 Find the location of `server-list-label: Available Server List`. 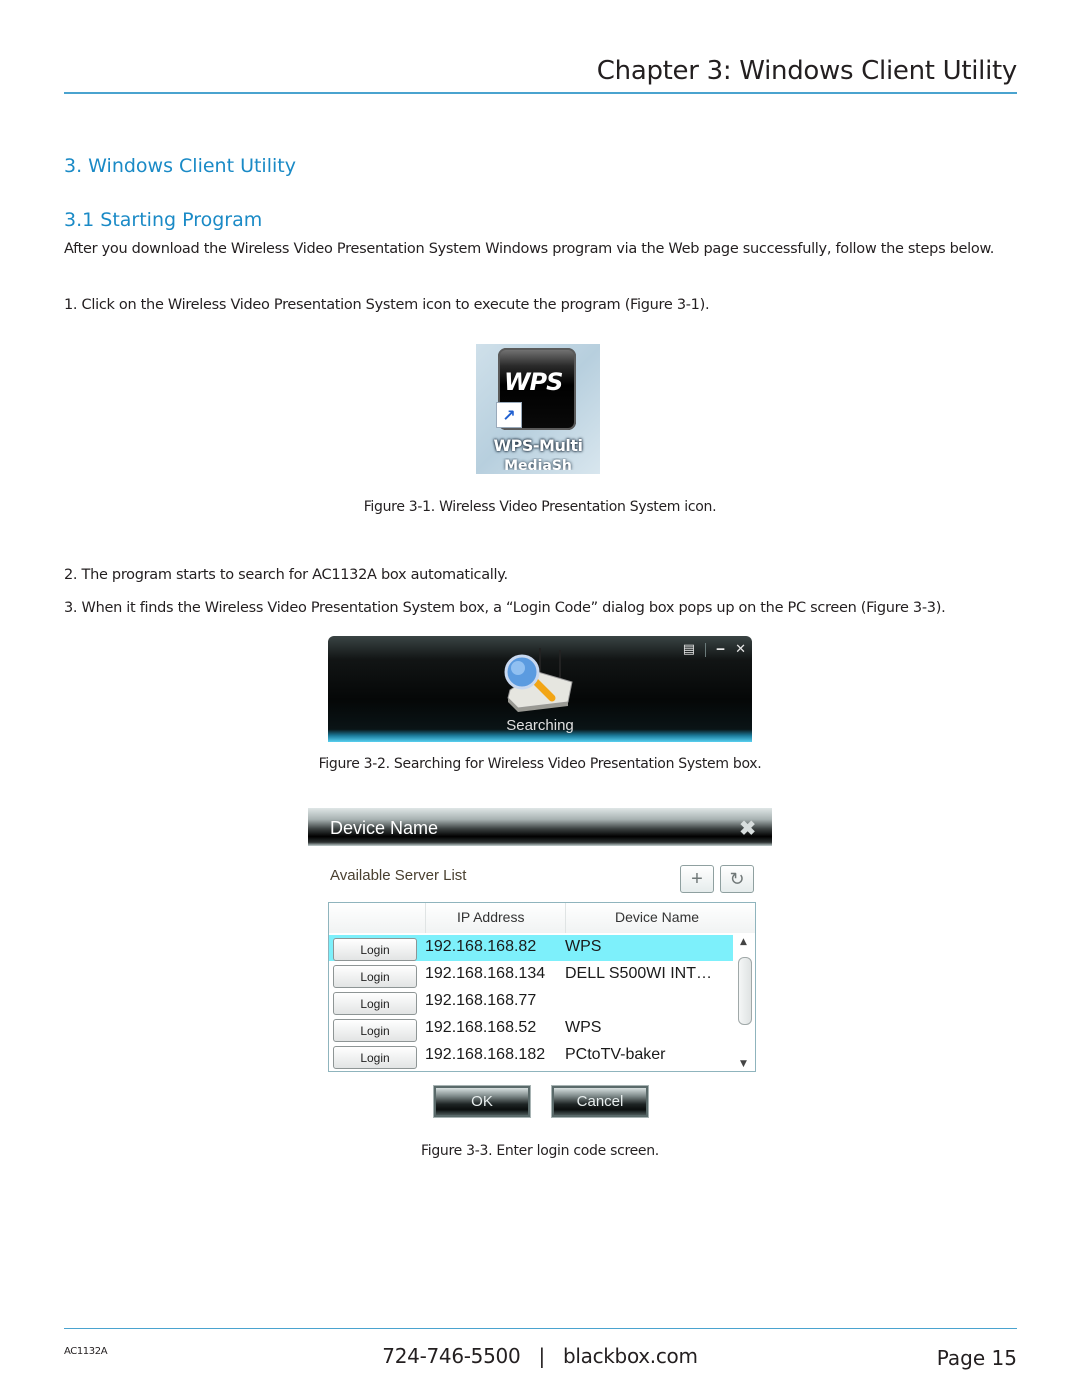

server-list-label: Available Server List is located at coordinates (398, 875).